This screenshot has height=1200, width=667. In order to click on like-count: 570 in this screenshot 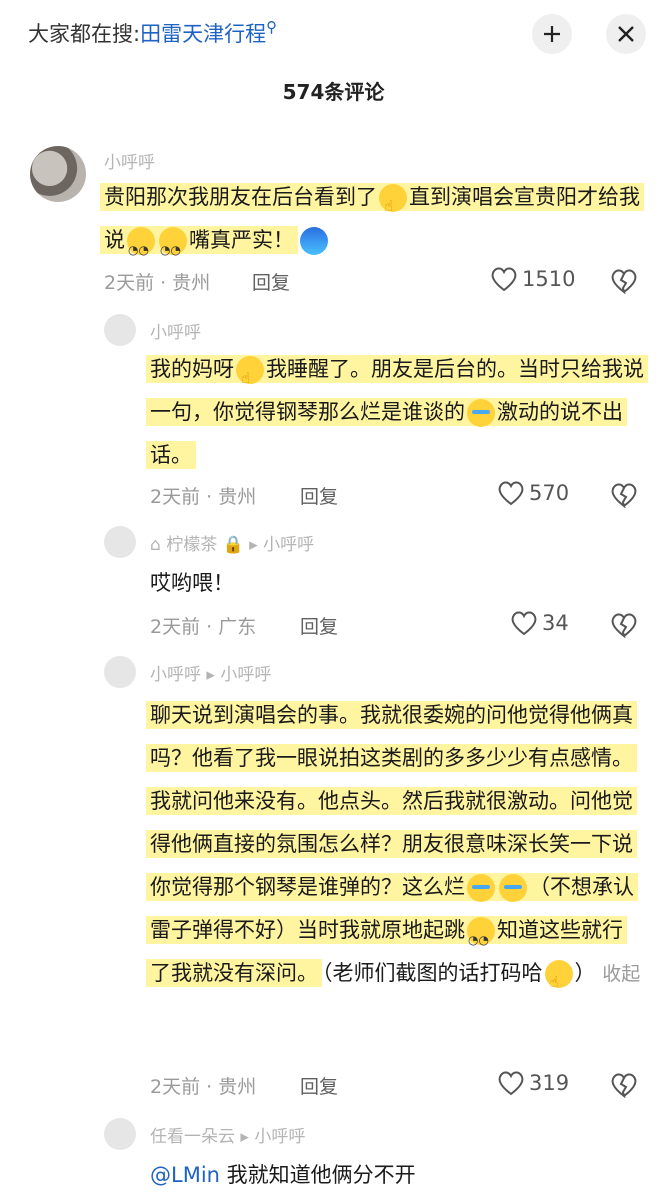, I will do `click(549, 493)`.